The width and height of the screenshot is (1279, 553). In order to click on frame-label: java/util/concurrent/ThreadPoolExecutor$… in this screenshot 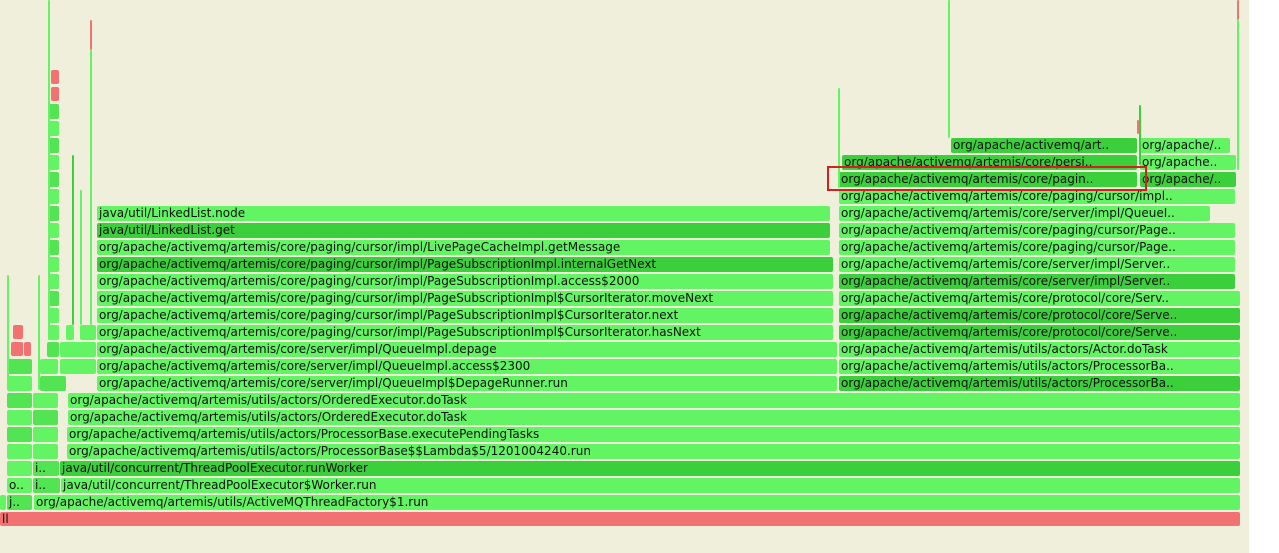, I will do `click(220, 485)`.